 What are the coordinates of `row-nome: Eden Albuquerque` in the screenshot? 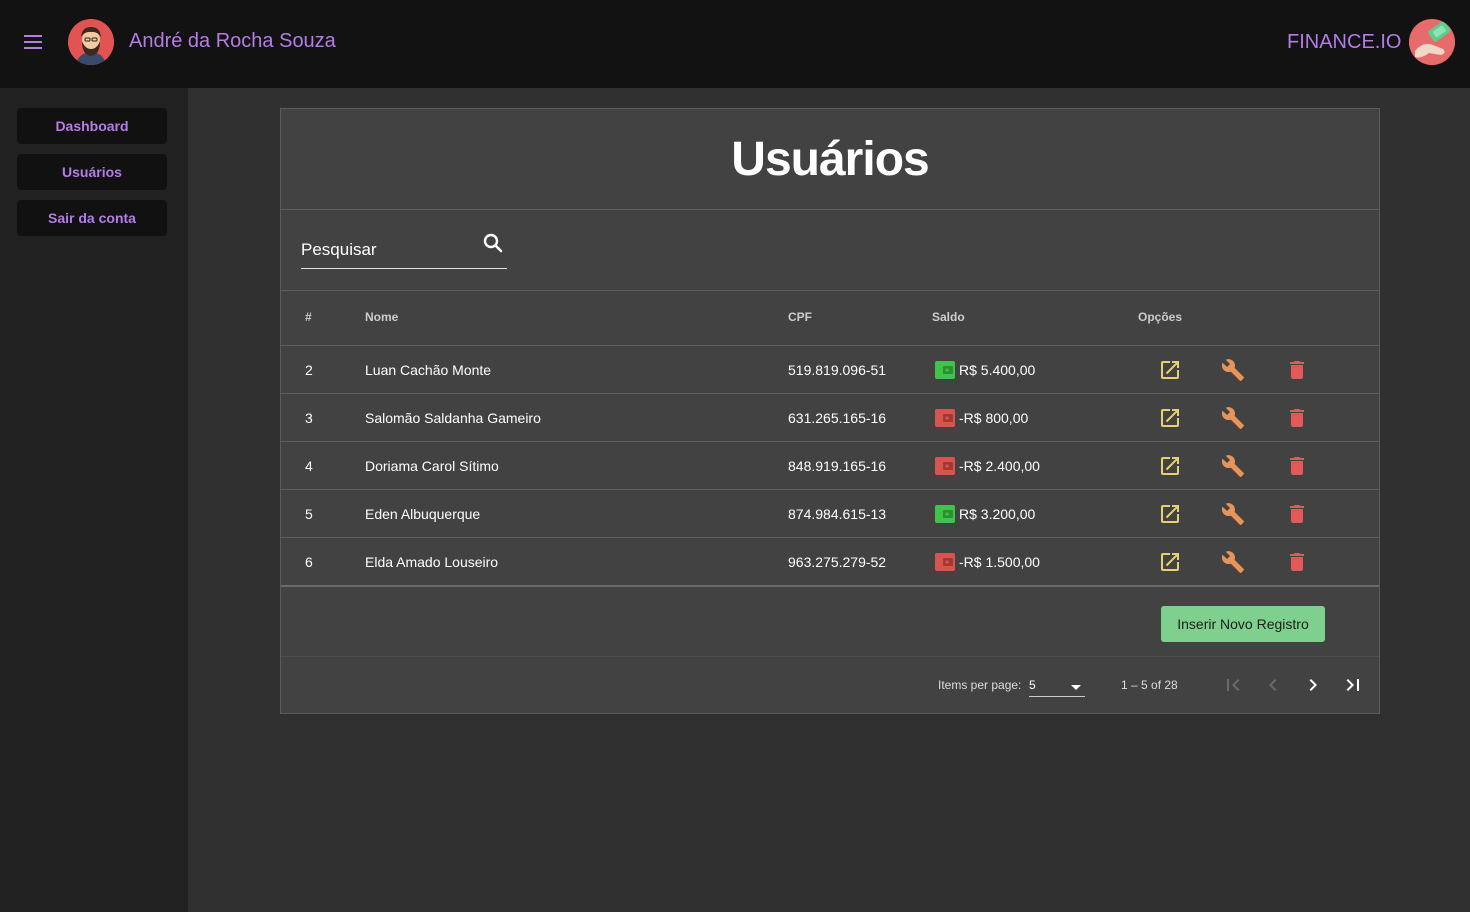 It's located at (423, 514).